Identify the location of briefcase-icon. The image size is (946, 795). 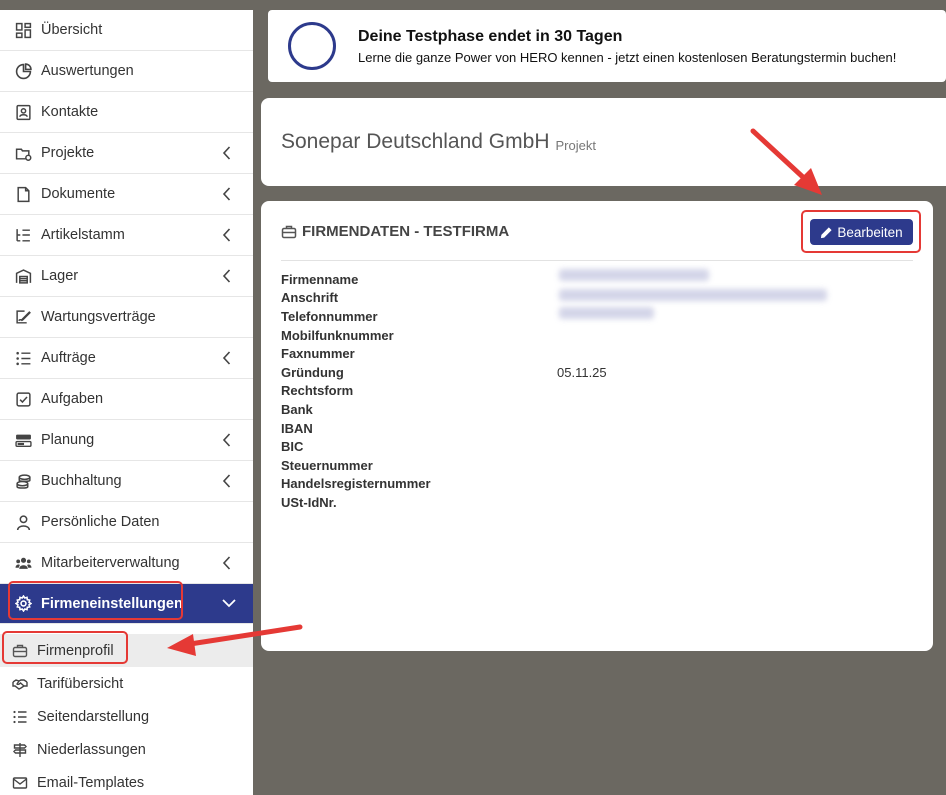
(289, 231).